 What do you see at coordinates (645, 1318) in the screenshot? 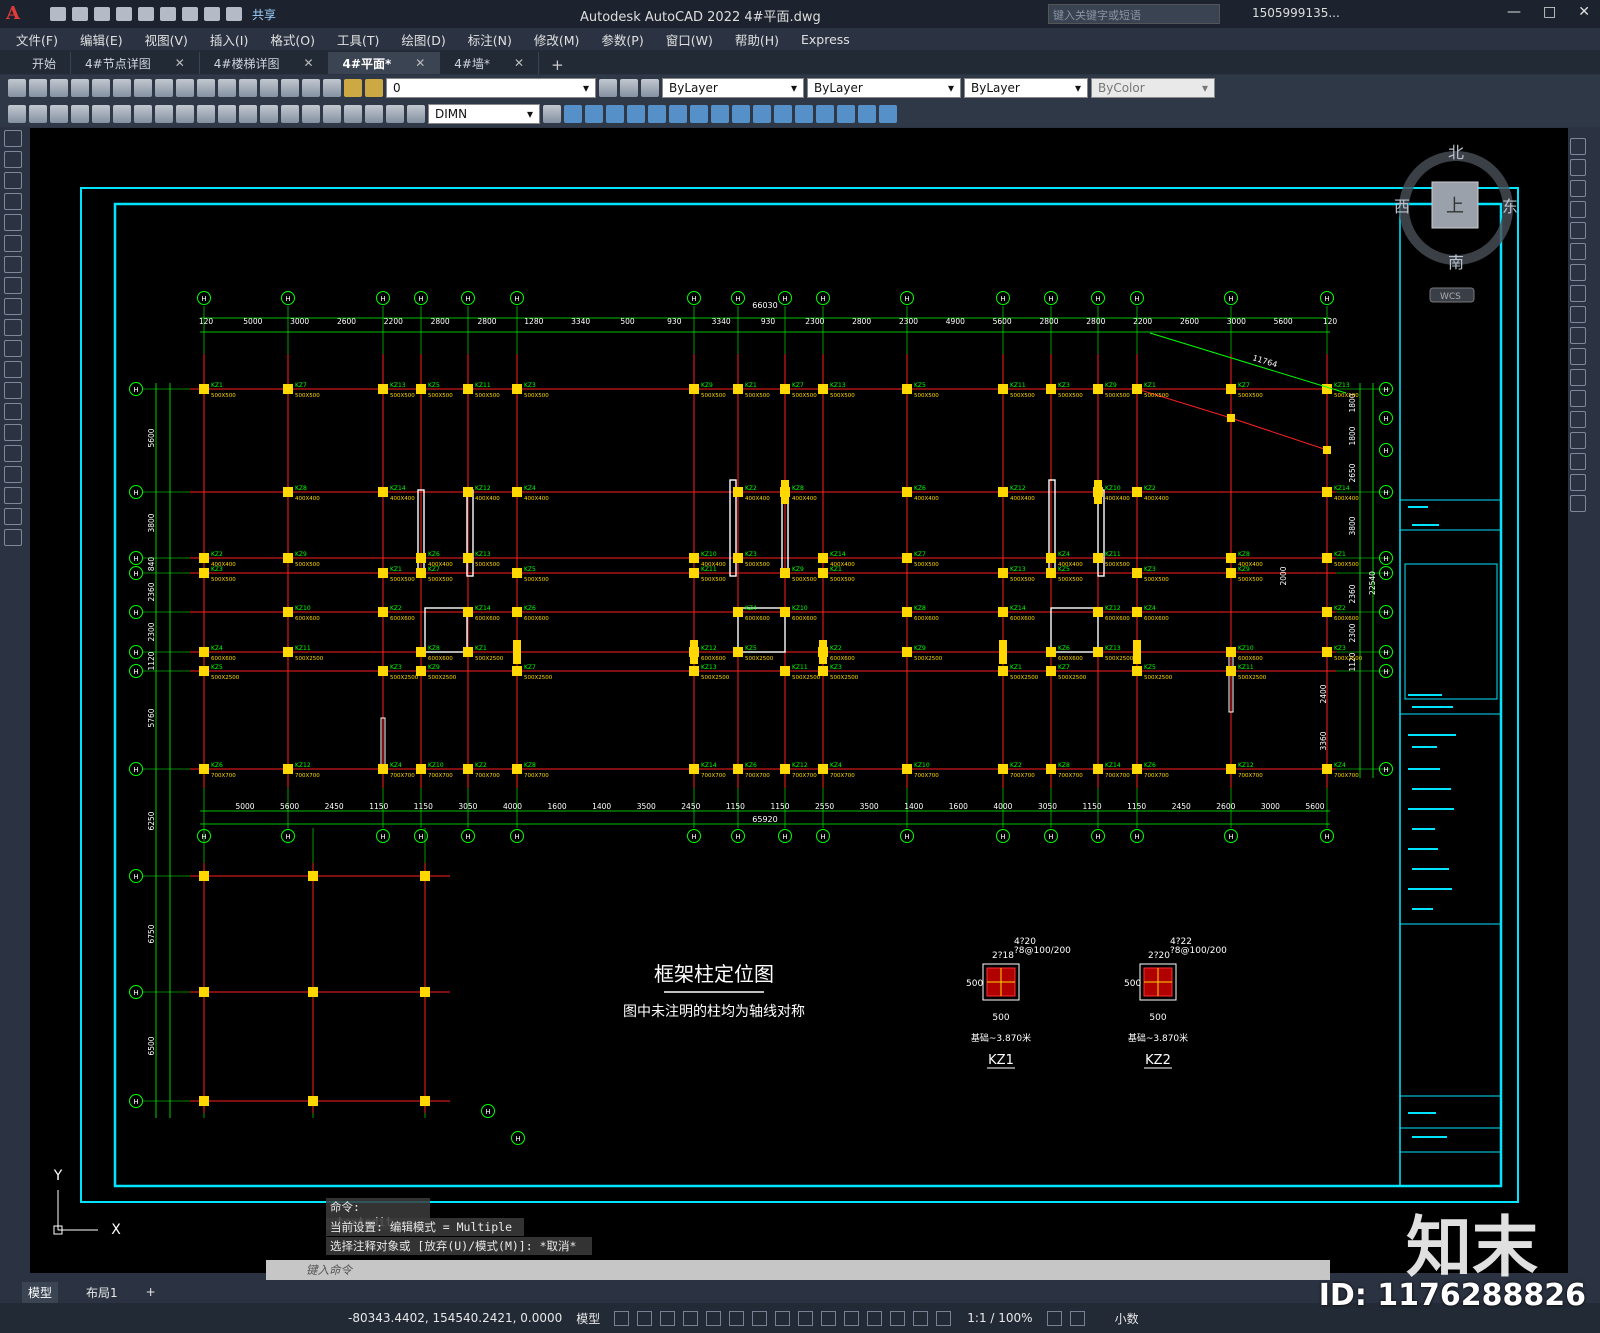
I see `snap-icon` at bounding box center [645, 1318].